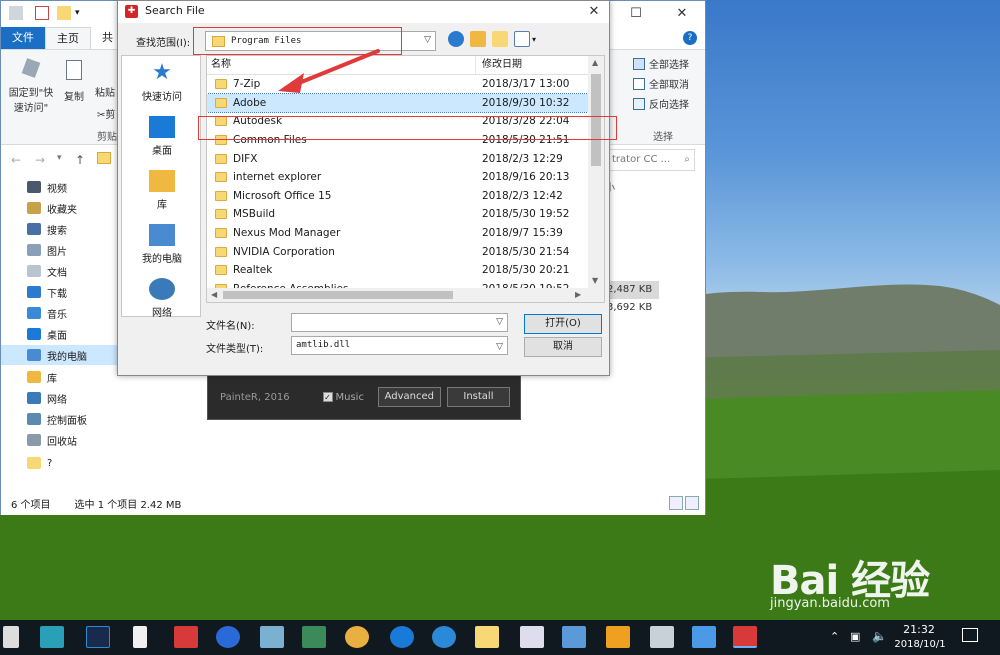 Image resolution: width=1000 pixels, height=655 pixels. Describe the element at coordinates (67, 421) in the screenshot. I see `tree-label: 控制面板` at that location.